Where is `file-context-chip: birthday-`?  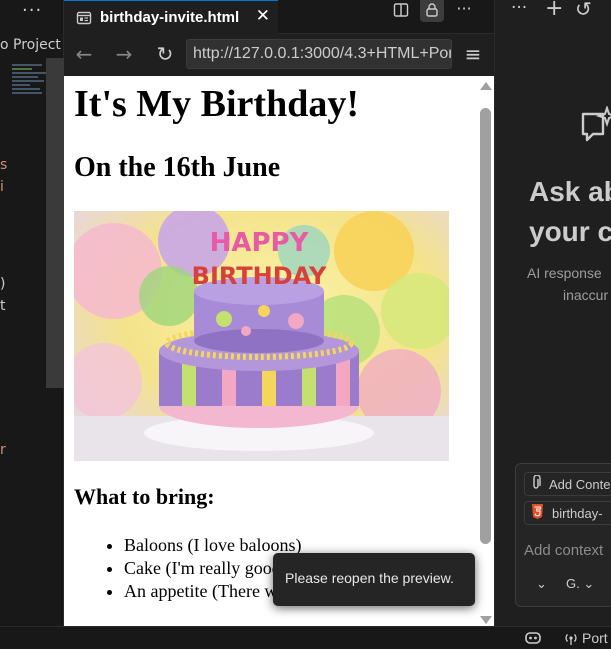 file-context-chip: birthday- is located at coordinates (567, 513).